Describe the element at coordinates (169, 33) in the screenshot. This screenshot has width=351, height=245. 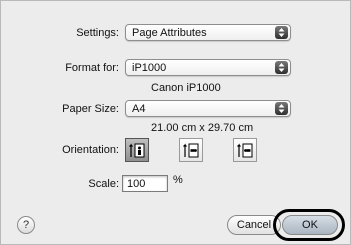
I see `settings-value: Page Attributes` at that location.